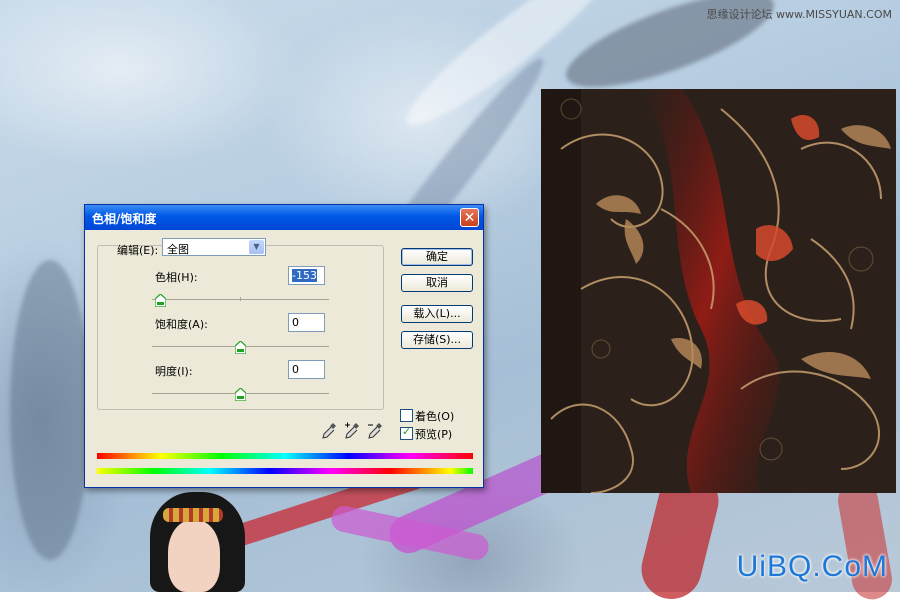 Image resolution: width=900 pixels, height=605 pixels. What do you see at coordinates (434, 416) in the screenshot?
I see `colorize-label: 着色(O)` at bounding box center [434, 416].